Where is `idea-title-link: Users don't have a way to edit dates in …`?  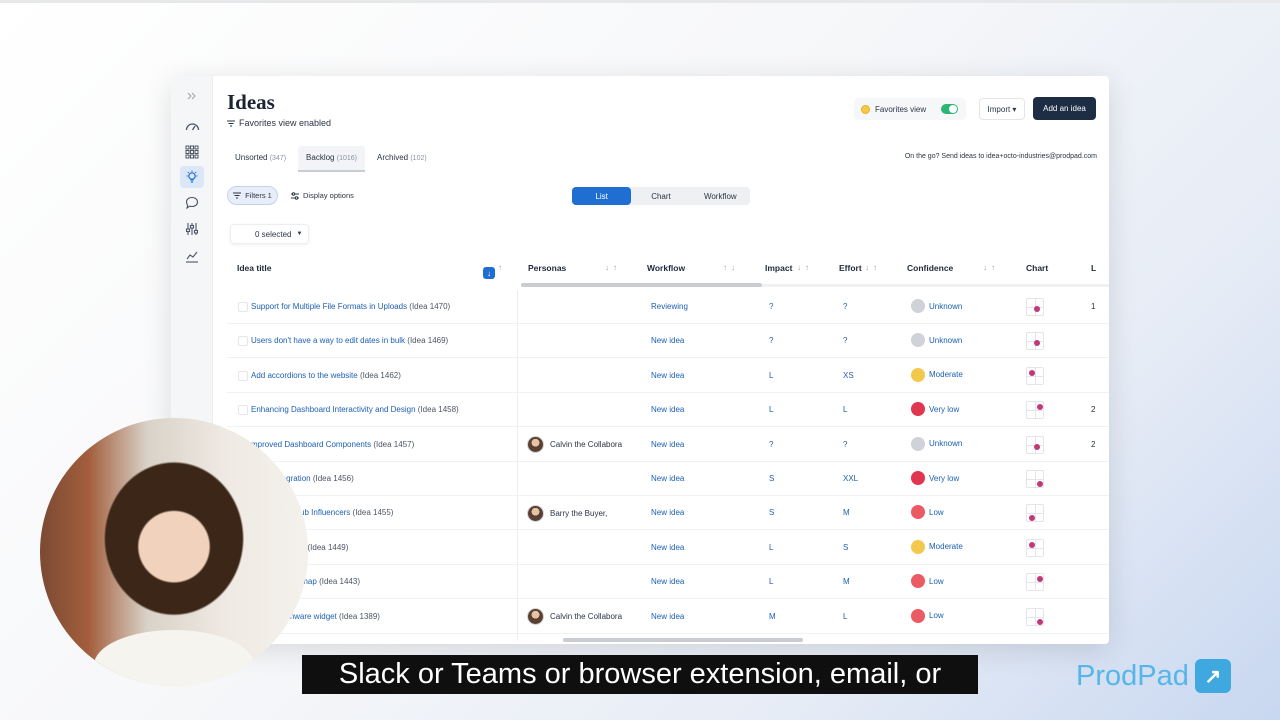 idea-title-link: Users don't have a way to edit dates in … is located at coordinates (349, 340).